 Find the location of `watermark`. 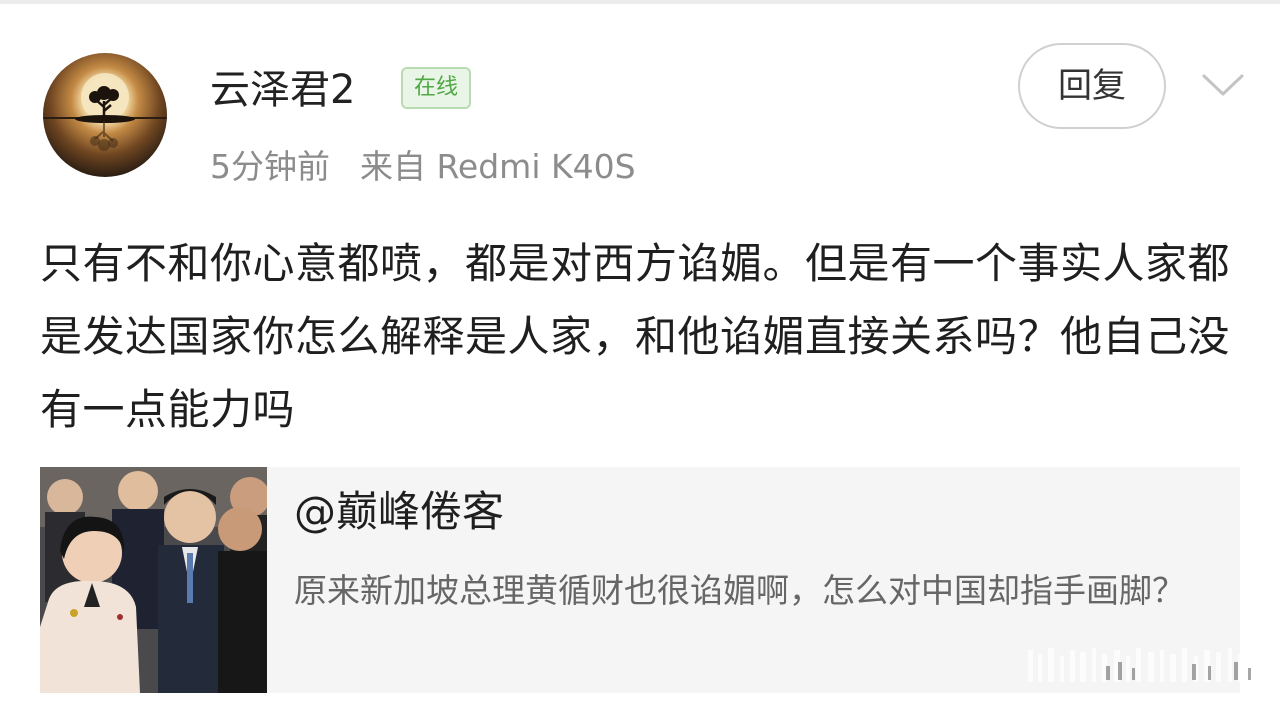

watermark is located at coordinates (1141, 665).